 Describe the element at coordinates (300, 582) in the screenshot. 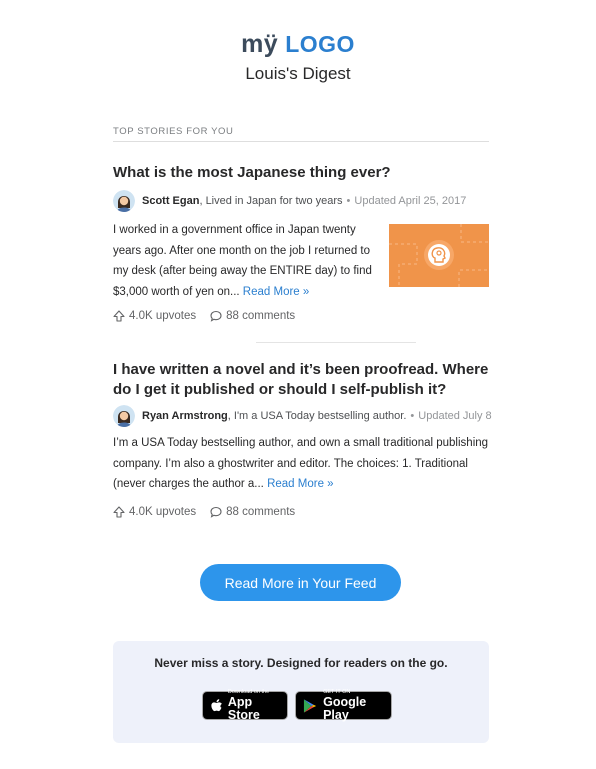

I see `read-more-feed-button: Read More in Your Feed` at that location.